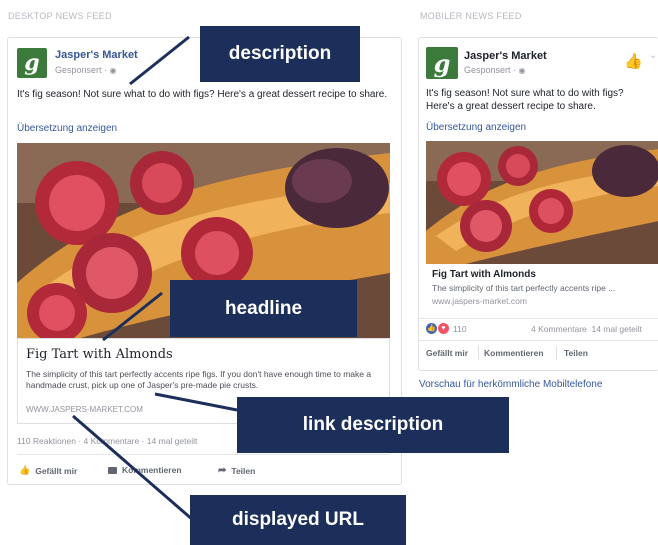  I want to click on link-headline: Fig Tart with Almonds, so click(99, 354).